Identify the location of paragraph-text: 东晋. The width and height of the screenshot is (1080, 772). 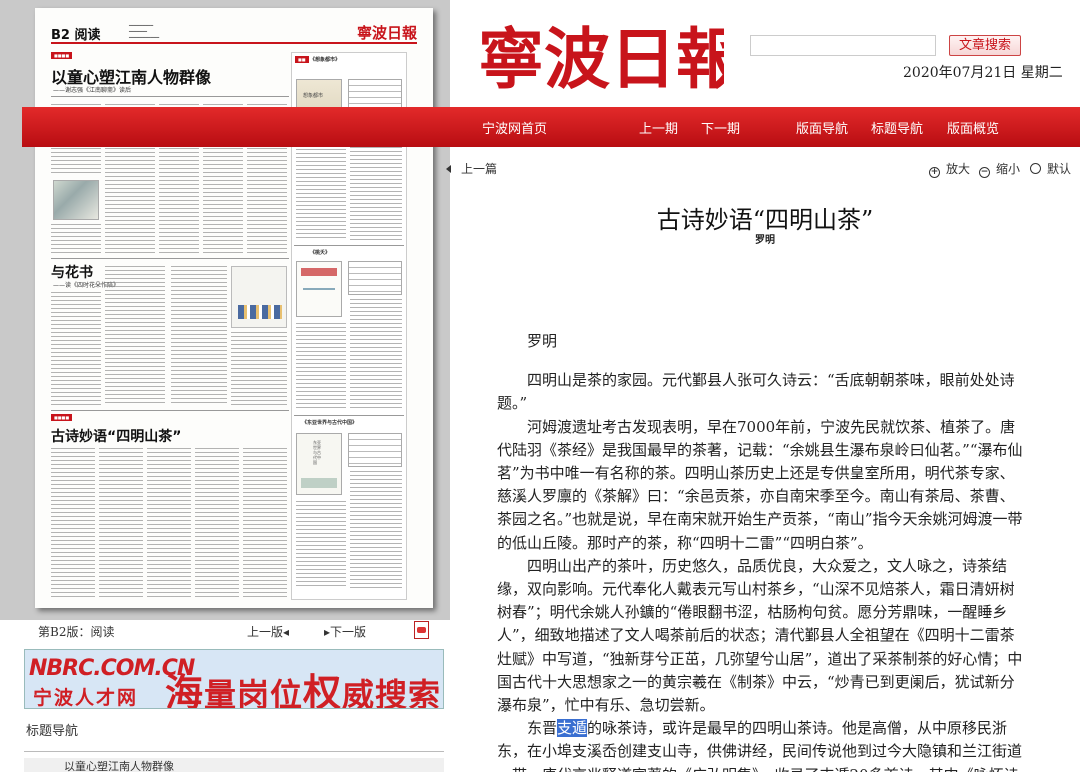
(542, 728).